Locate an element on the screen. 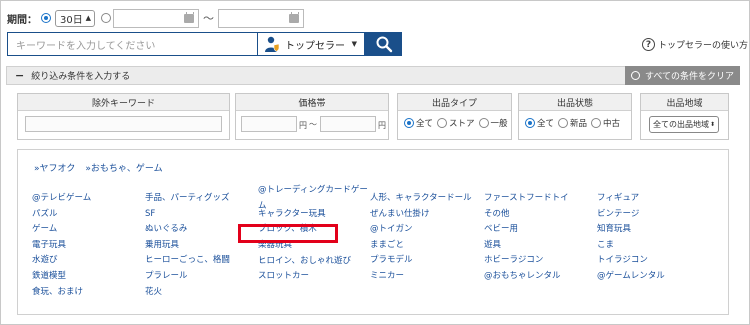 The image size is (750, 325). condition-title: 出品状態 is located at coordinates (575, 102).